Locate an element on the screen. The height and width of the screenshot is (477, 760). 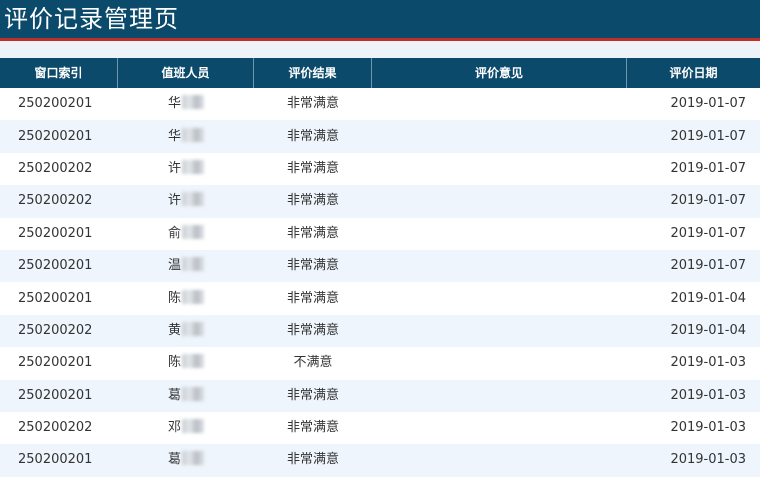
page-title: 评价记录管理页 is located at coordinates (91, 19).